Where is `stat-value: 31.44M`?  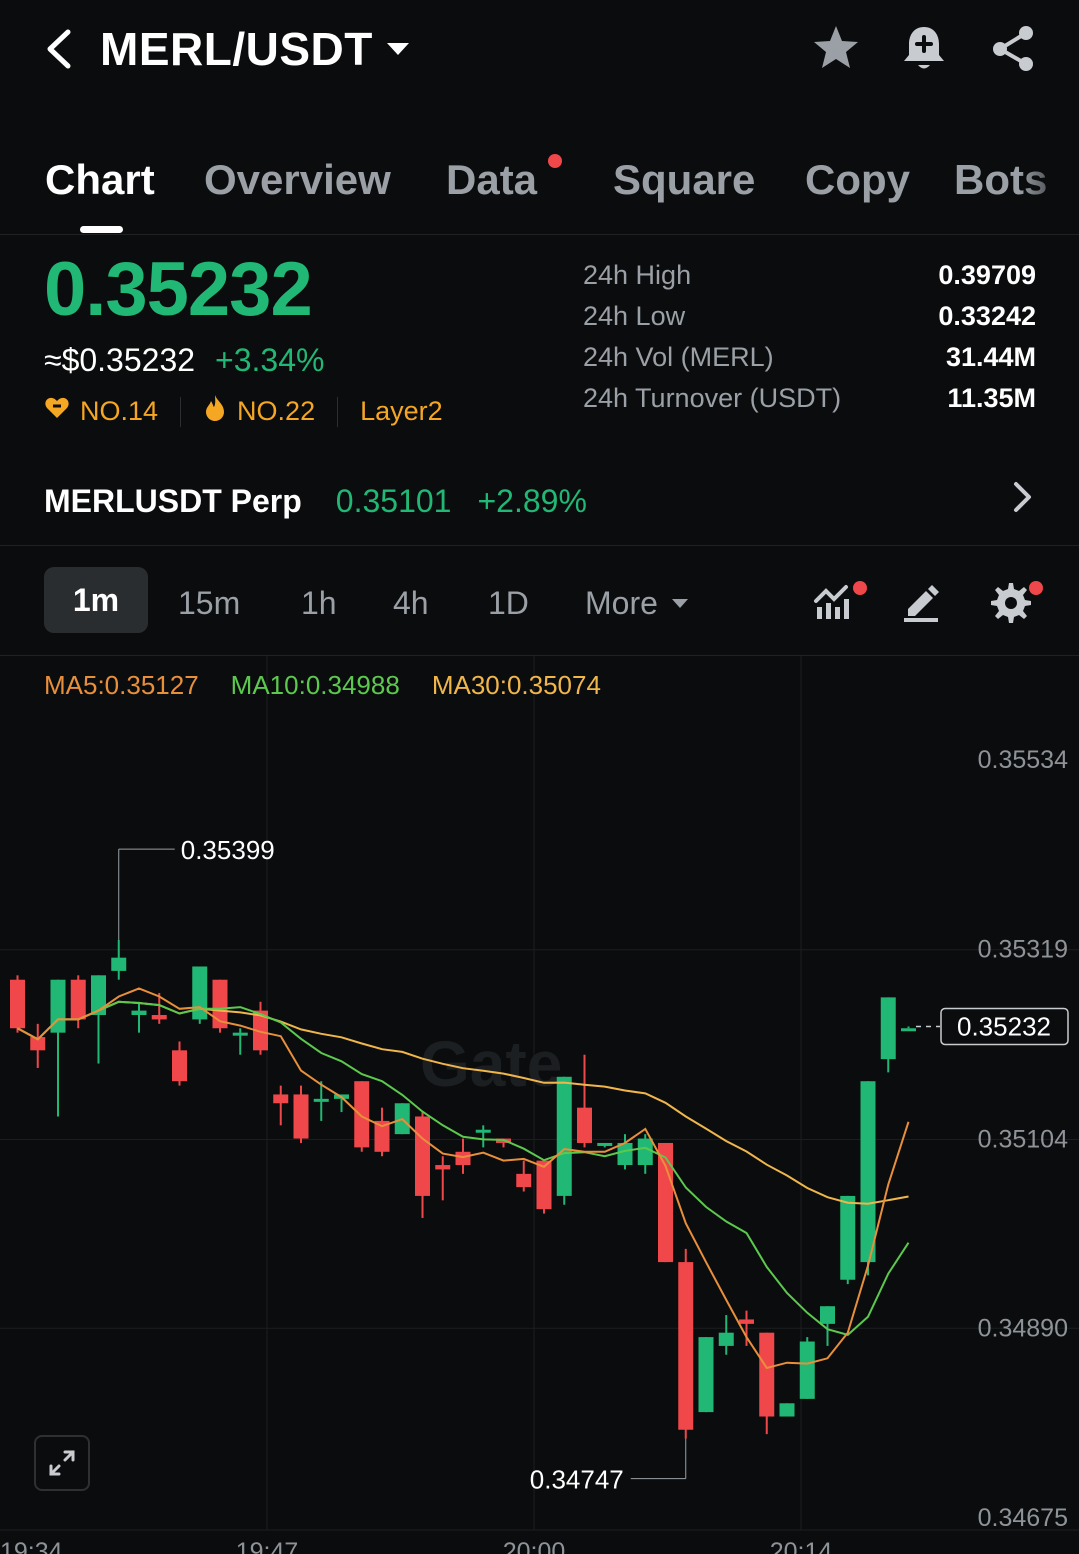
stat-value: 31.44M is located at coordinates (990, 357).